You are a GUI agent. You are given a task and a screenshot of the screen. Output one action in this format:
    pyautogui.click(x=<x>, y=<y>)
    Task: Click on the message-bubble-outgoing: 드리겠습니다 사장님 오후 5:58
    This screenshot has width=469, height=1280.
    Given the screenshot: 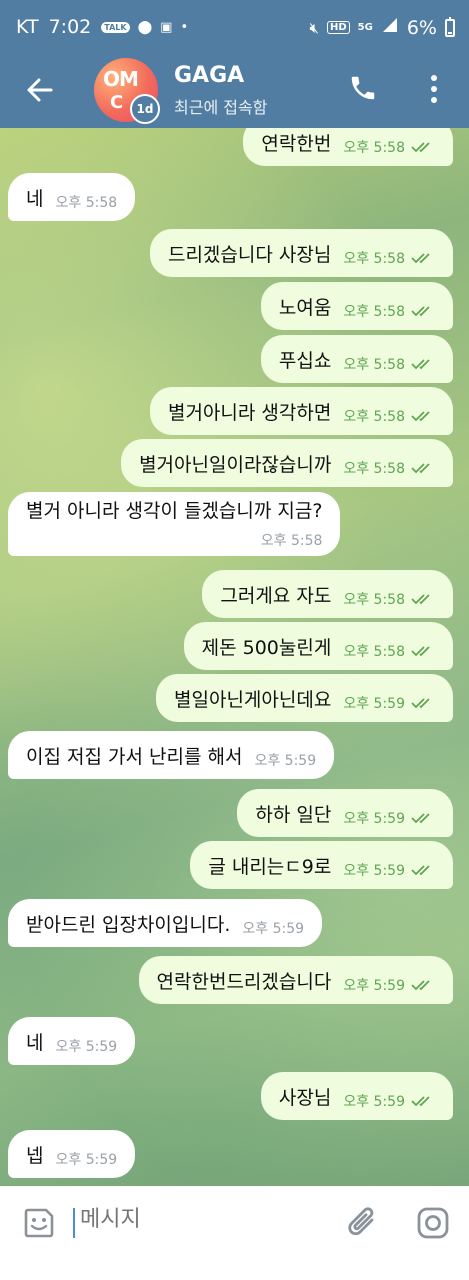 What is the action you would take?
    pyautogui.click(x=301, y=253)
    